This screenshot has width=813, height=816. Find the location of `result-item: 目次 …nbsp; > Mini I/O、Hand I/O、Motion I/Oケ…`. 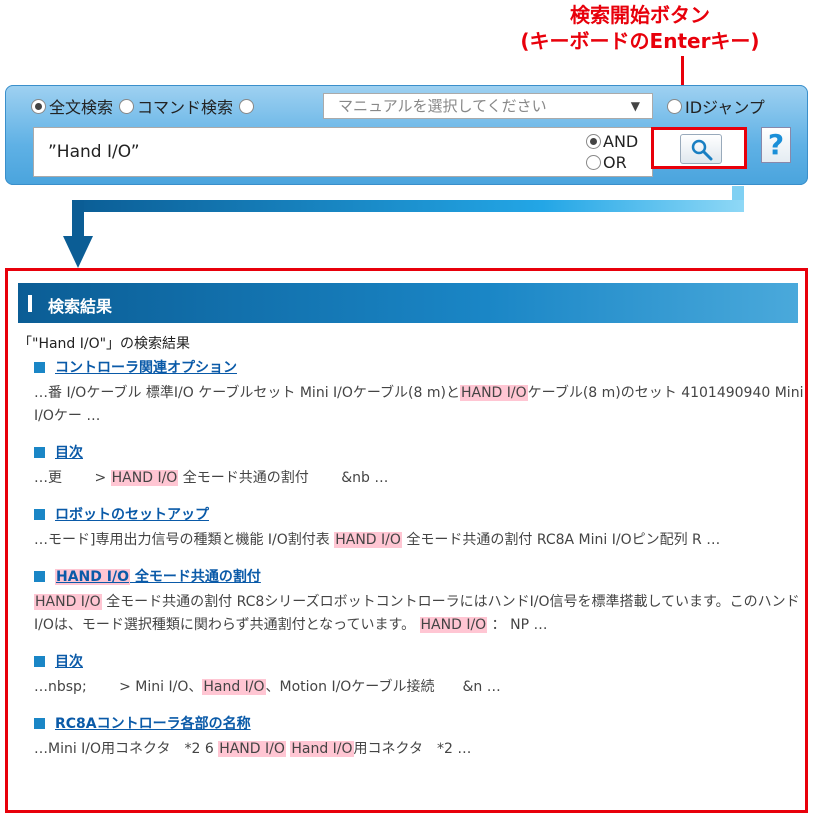

result-item: 目次 …nbsp; > Mini I/O、Hand I/O、Motion I/Oケ… is located at coordinates (419, 674).